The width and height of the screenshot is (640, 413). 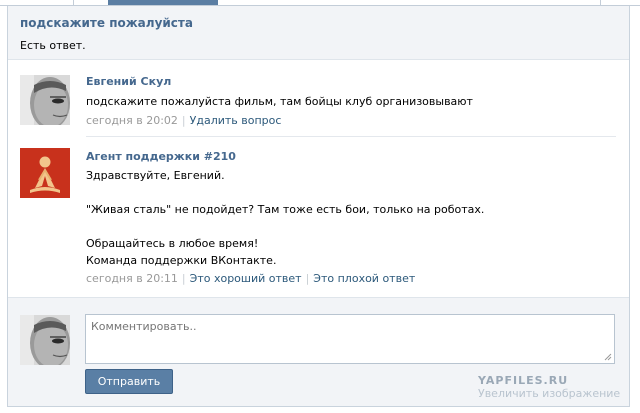 I want to click on question-title: подскажите пожалуйста, so click(x=106, y=23).